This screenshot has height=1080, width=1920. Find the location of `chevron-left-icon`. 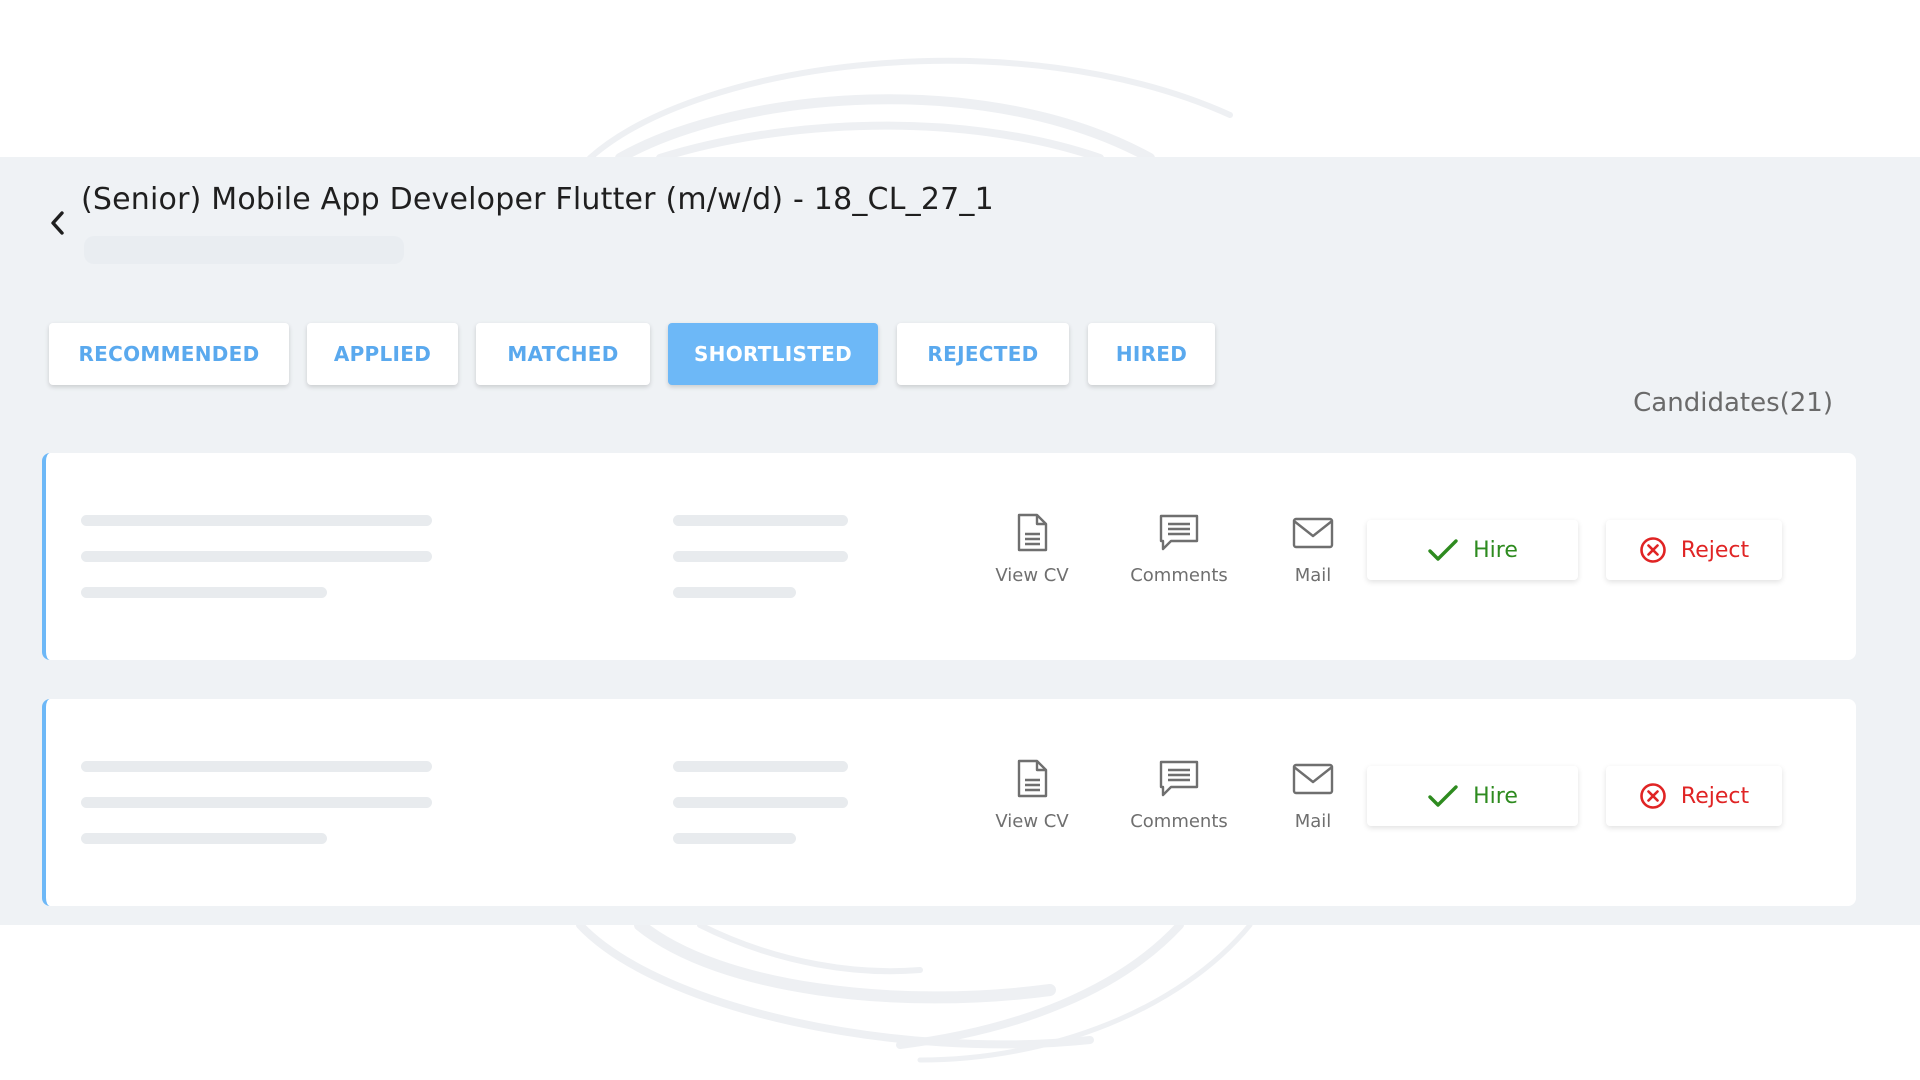

chevron-left-icon is located at coordinates (57, 223).